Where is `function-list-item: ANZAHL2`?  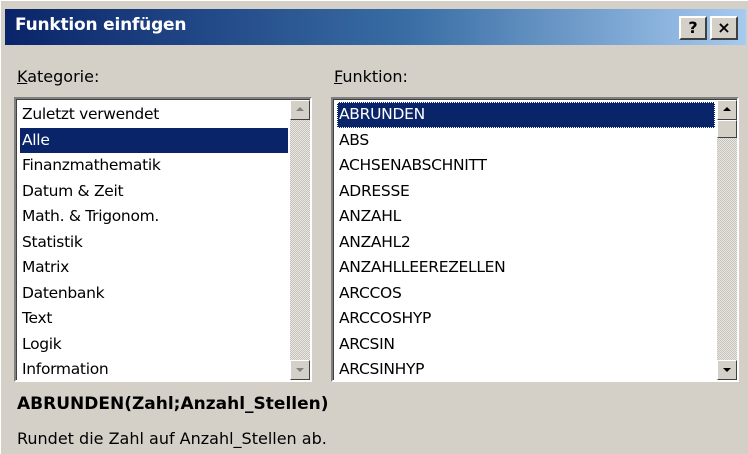 function-list-item: ANZAHL2 is located at coordinates (526, 243).